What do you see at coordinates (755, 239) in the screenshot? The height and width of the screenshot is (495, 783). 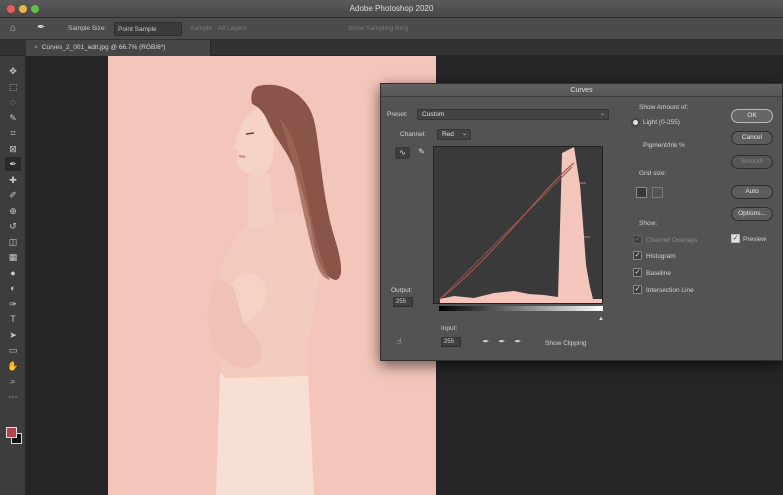 I see `preview-label: Preview` at bounding box center [755, 239].